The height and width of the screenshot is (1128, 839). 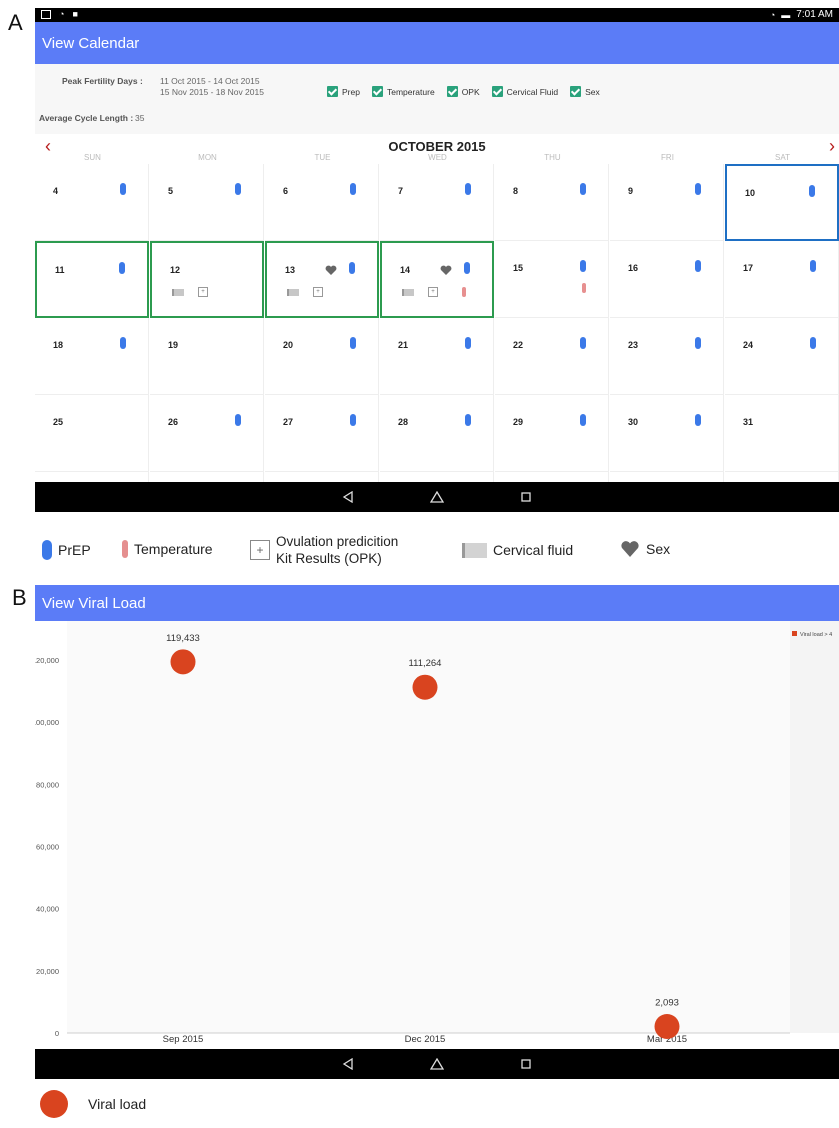 What do you see at coordinates (207, 202) in the screenshot?
I see `calendar-day-5: 5` at bounding box center [207, 202].